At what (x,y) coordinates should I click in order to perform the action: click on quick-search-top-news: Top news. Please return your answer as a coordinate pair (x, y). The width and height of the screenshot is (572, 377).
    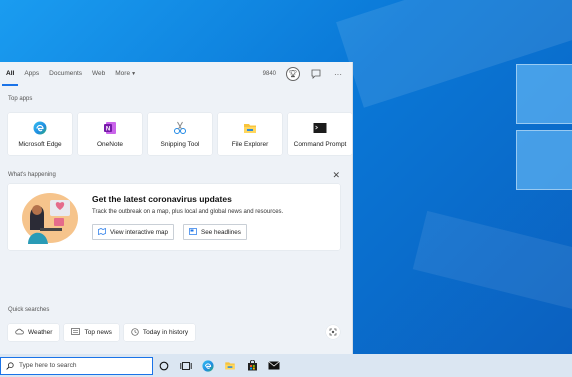
    Looking at the image, I should click on (91, 332).